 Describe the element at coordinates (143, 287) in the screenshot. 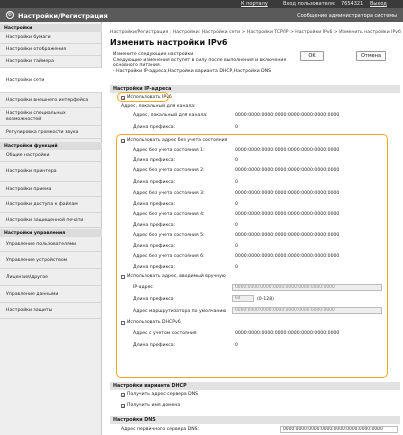

I see `manual-ip-label: IP-адрес` at that location.